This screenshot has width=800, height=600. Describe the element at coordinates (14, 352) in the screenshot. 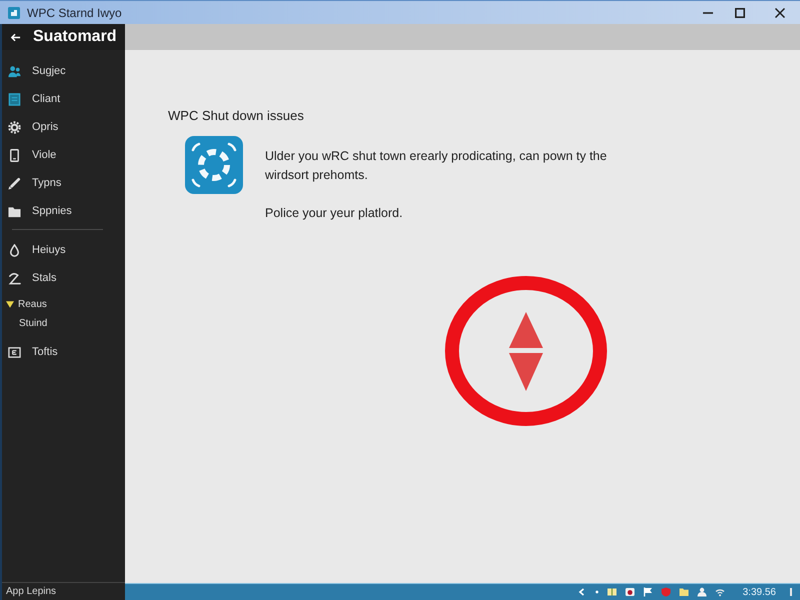

I see `panel-icon` at that location.